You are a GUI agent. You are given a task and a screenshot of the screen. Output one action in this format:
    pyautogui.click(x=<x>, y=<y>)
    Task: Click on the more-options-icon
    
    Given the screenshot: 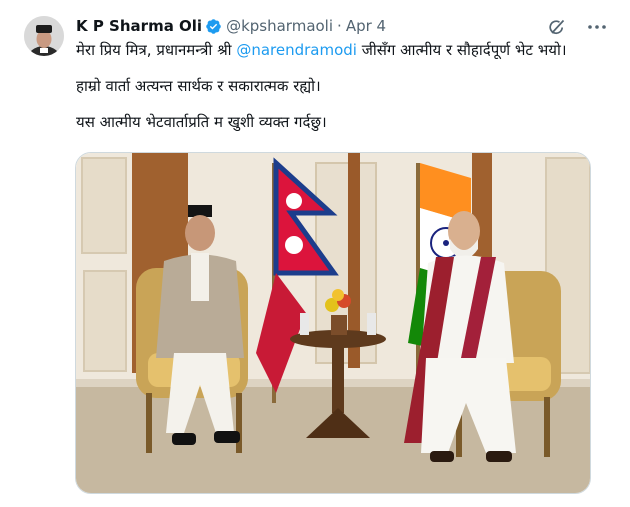 What is the action you would take?
    pyautogui.click(x=597, y=27)
    